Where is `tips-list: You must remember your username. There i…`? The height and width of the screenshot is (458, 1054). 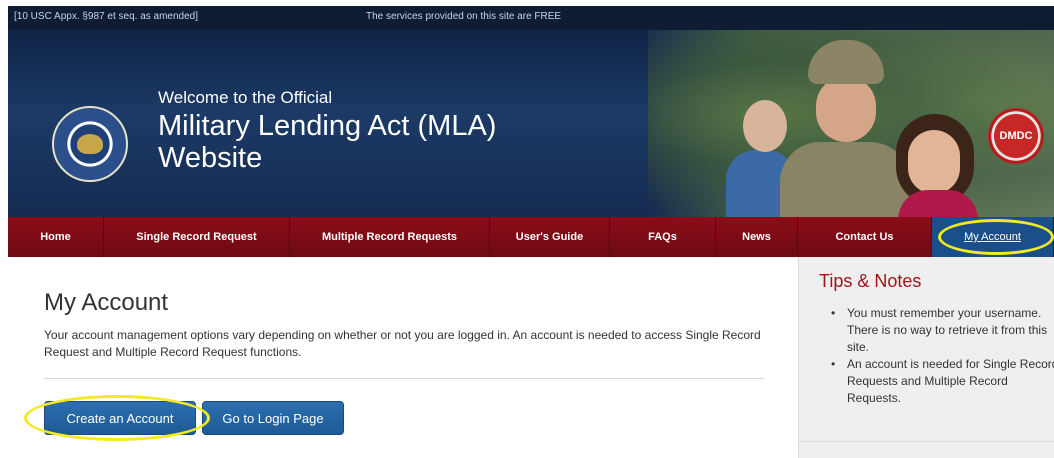 tips-list: You must remember your username. There i… is located at coordinates (936, 356).